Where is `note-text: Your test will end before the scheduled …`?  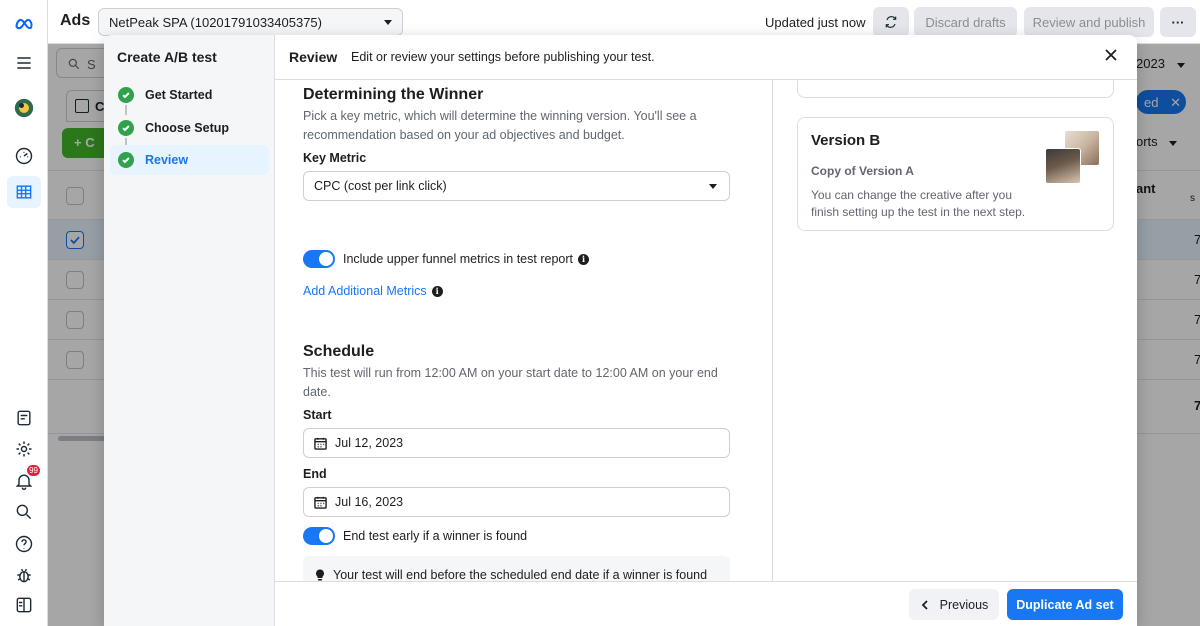 note-text: Your test will end before the scheduled … is located at coordinates (520, 575).